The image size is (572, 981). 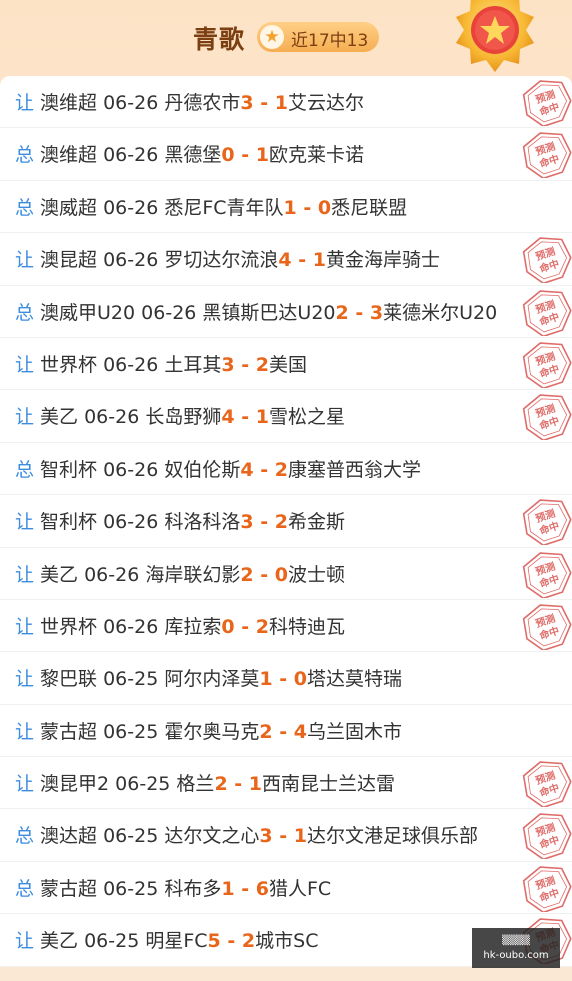 What do you see at coordinates (272, 37) in the screenshot?
I see `star-icon: ★` at bounding box center [272, 37].